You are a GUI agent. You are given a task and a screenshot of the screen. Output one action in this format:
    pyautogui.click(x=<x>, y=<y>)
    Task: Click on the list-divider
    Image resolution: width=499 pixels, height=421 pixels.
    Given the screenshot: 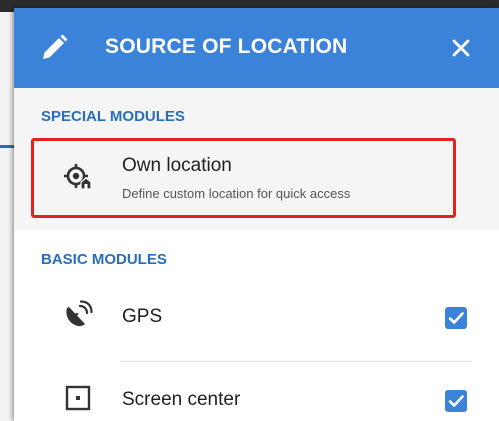 What is the action you would take?
    pyautogui.click(x=296, y=361)
    